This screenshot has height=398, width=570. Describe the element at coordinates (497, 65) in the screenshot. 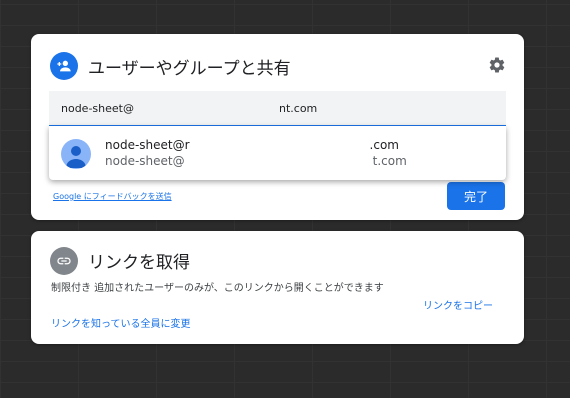

I see `gear-icon` at that location.